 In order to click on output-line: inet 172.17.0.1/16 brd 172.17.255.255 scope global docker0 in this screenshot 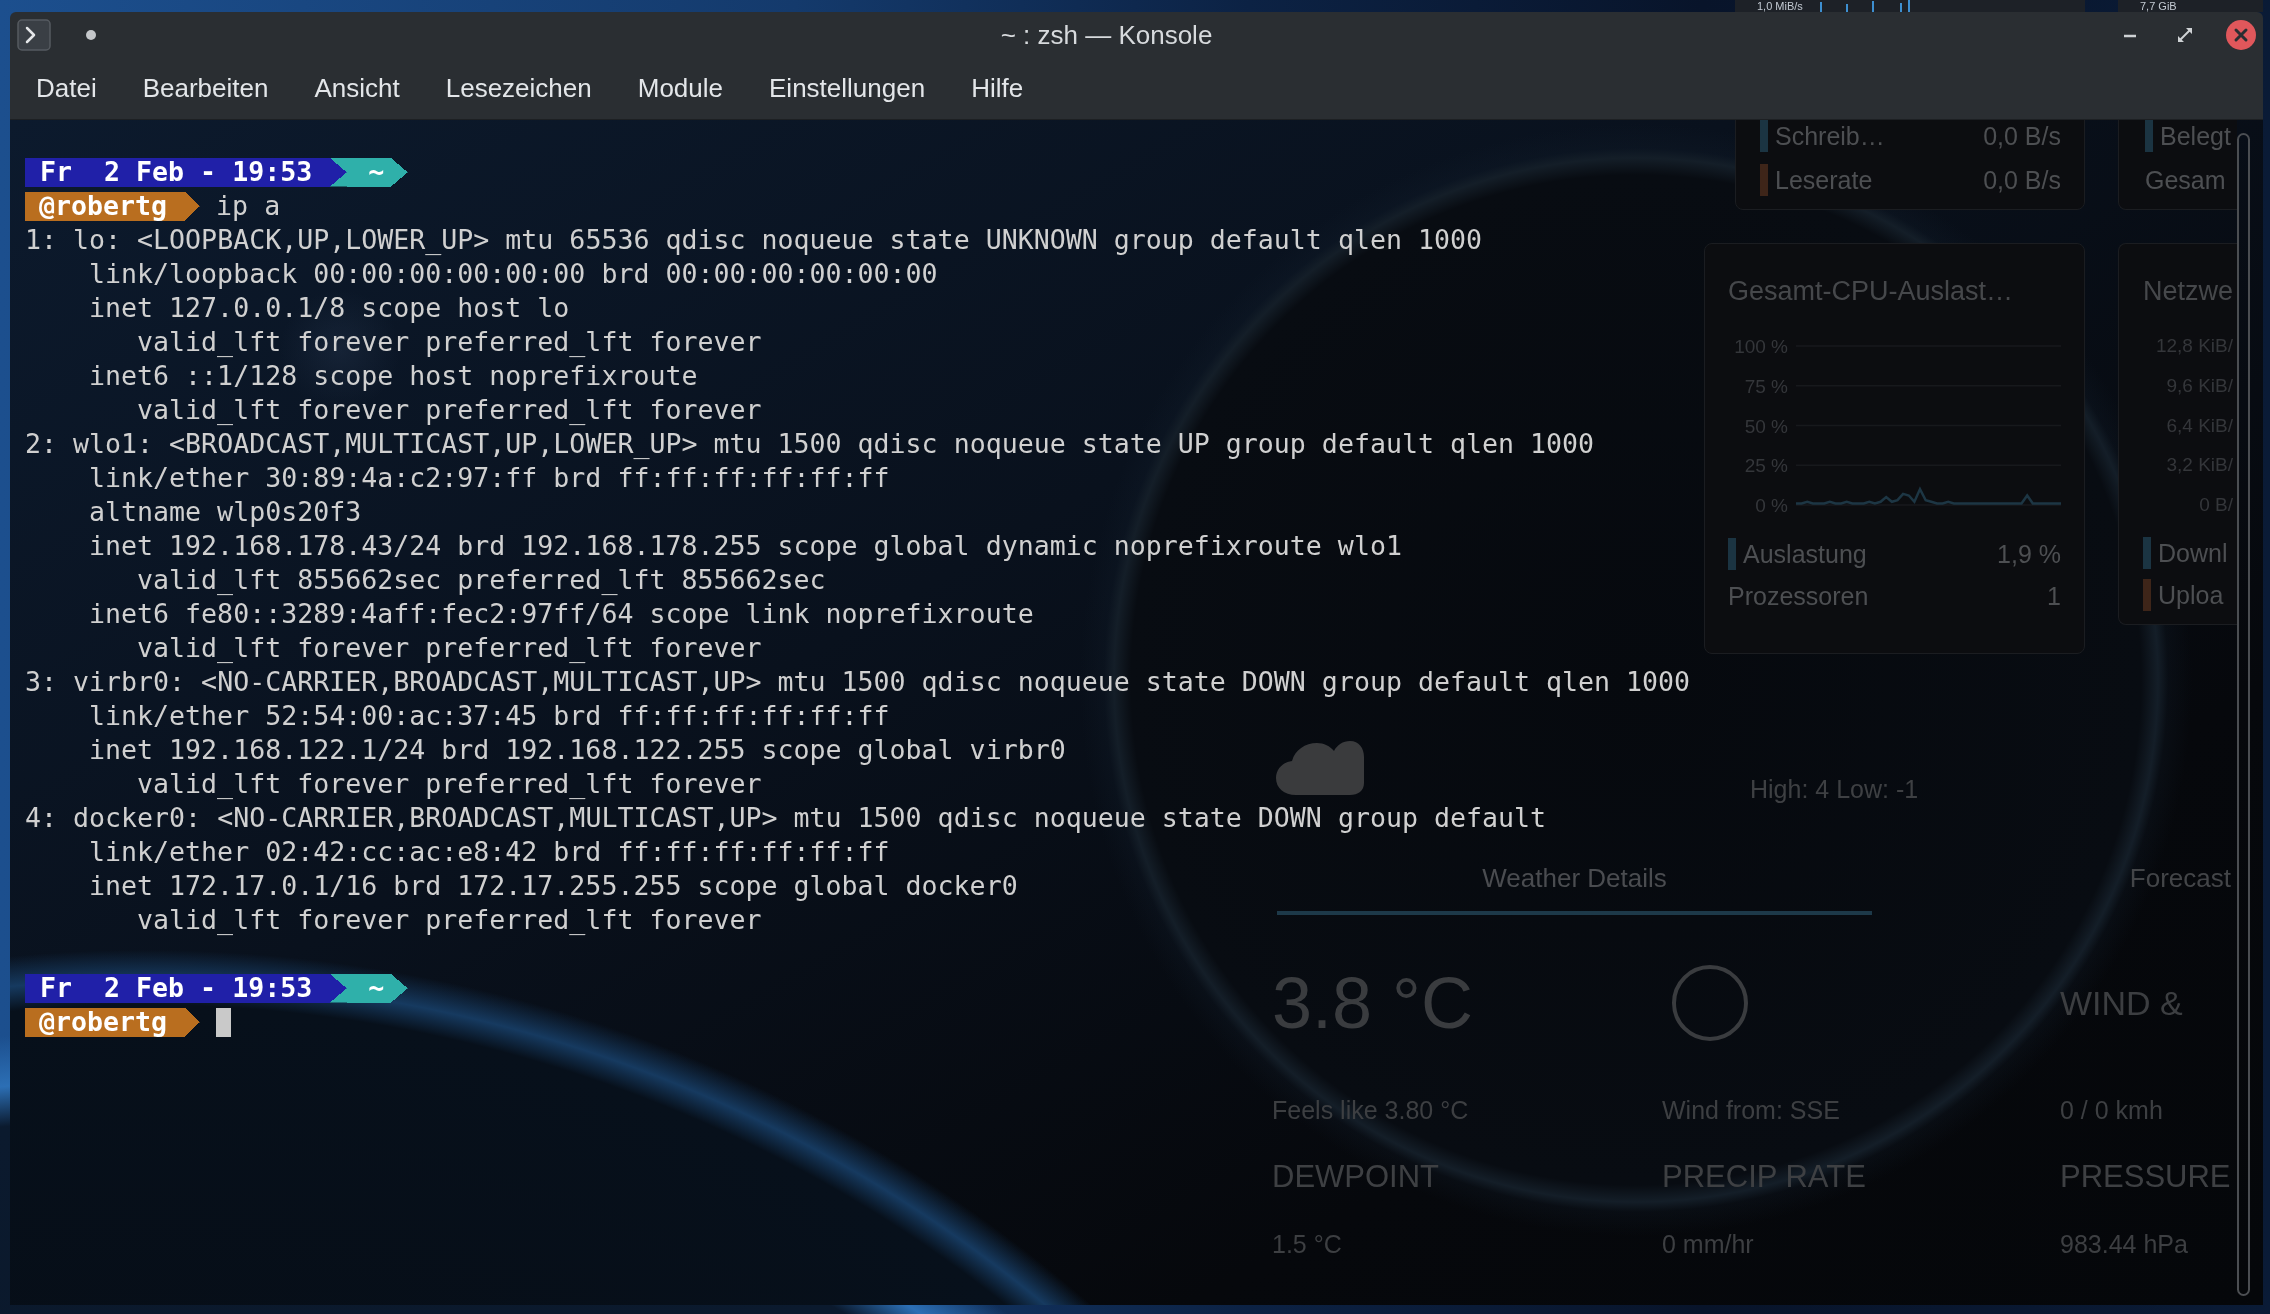, I will do `click(553, 886)`.